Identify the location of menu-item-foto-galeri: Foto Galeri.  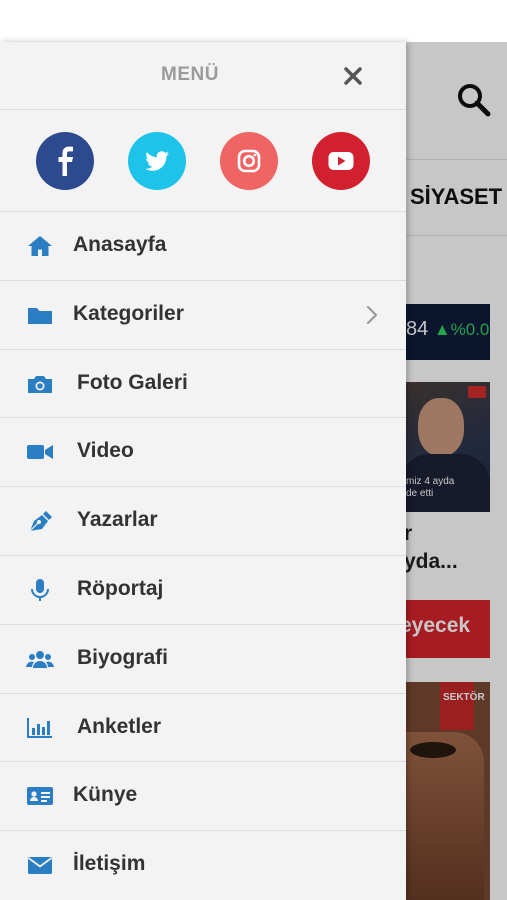
(203, 384).